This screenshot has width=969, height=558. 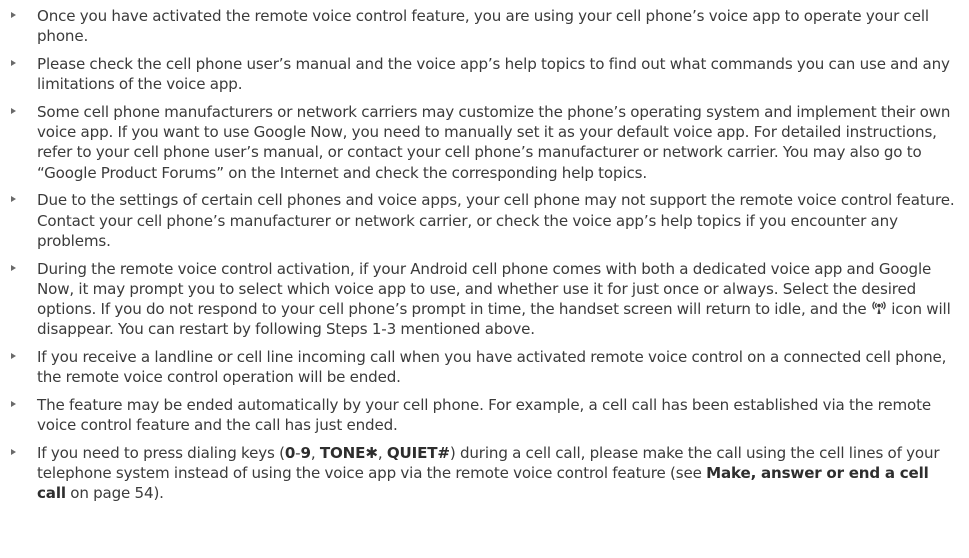 I want to click on key-digits-start: 0, so click(x=290, y=453).